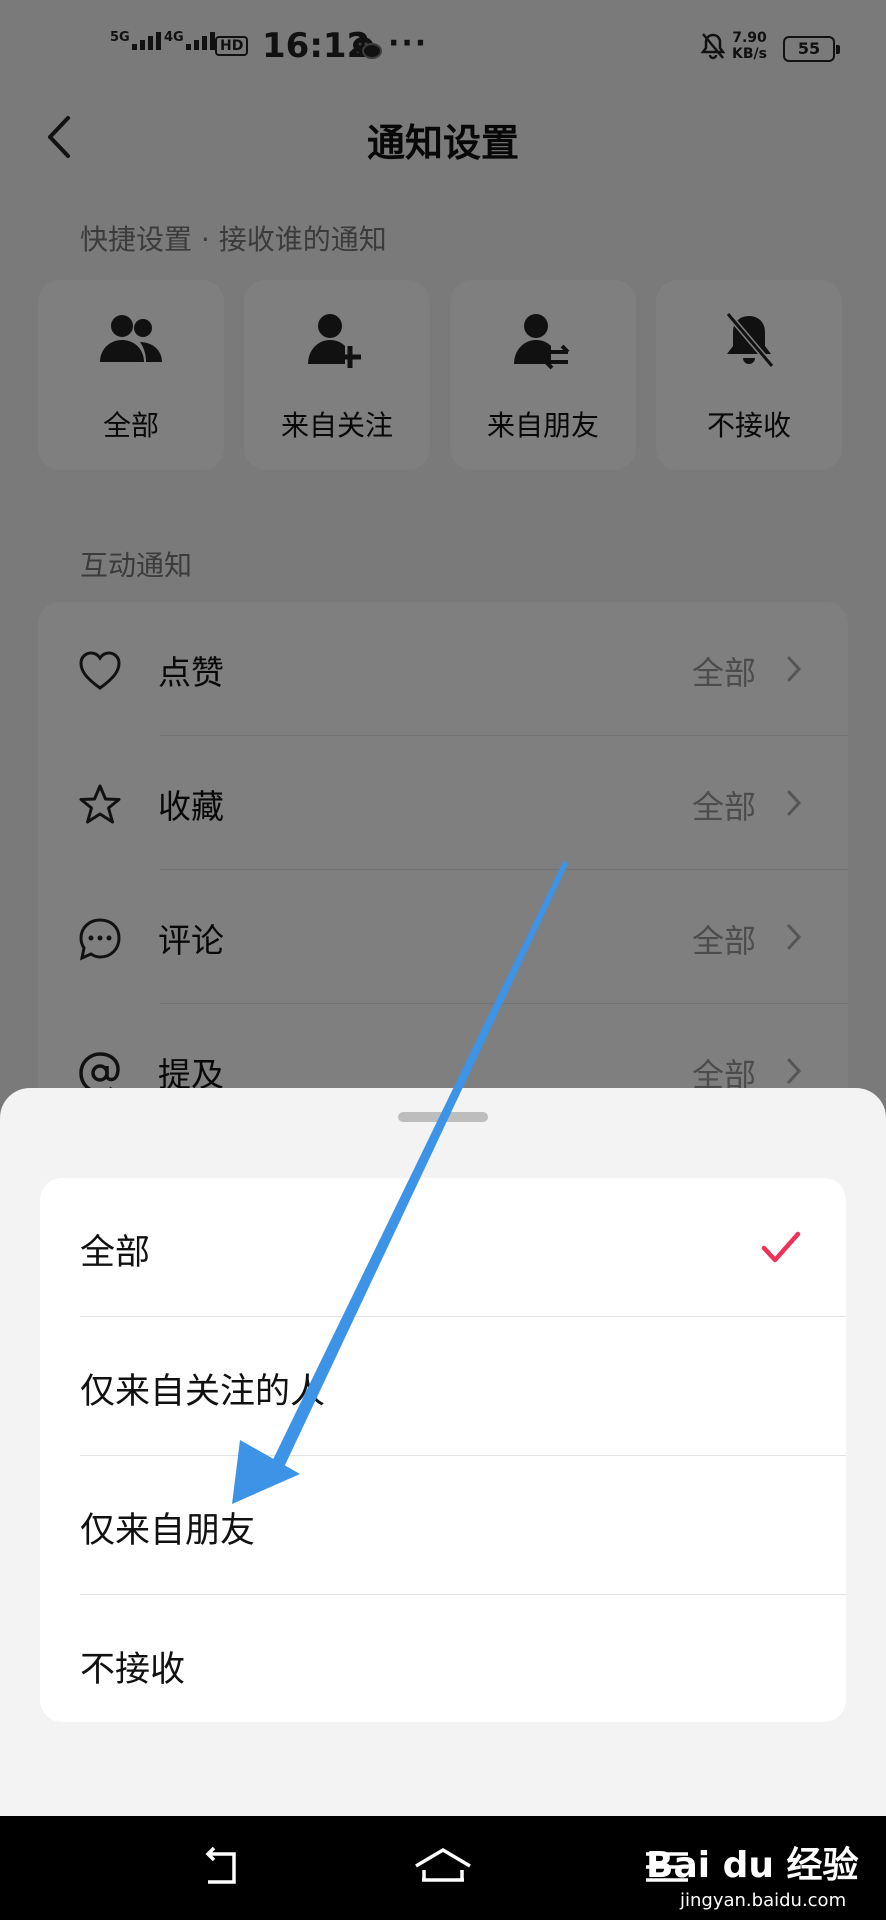 Image resolution: width=886 pixels, height=1920 pixels. Describe the element at coordinates (443, 1386) in the screenshot. I see `option-following-only: 仅来自关注的人` at that location.